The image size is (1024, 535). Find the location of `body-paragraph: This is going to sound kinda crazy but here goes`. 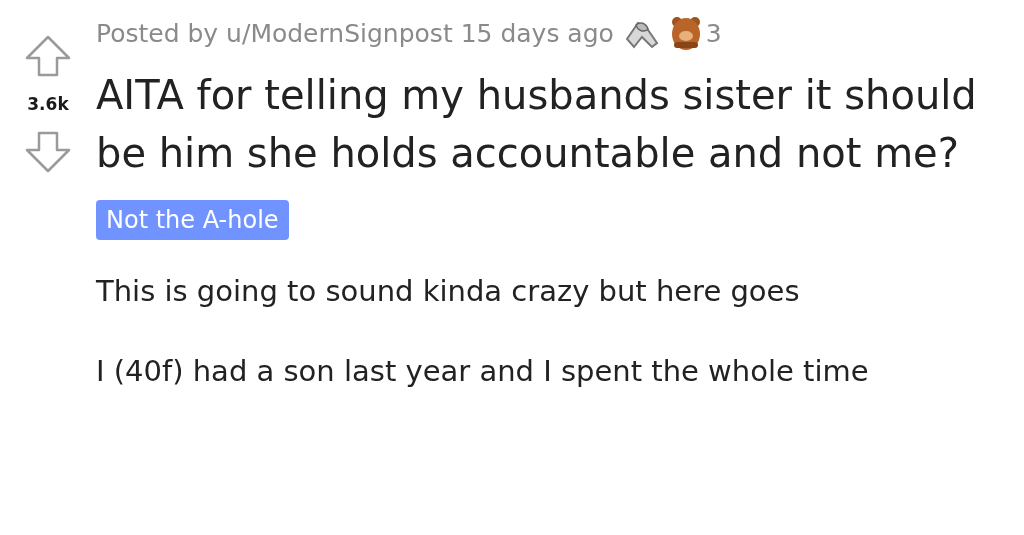

body-paragraph: This is going to sound kinda crazy but here goes is located at coordinates (448, 291).